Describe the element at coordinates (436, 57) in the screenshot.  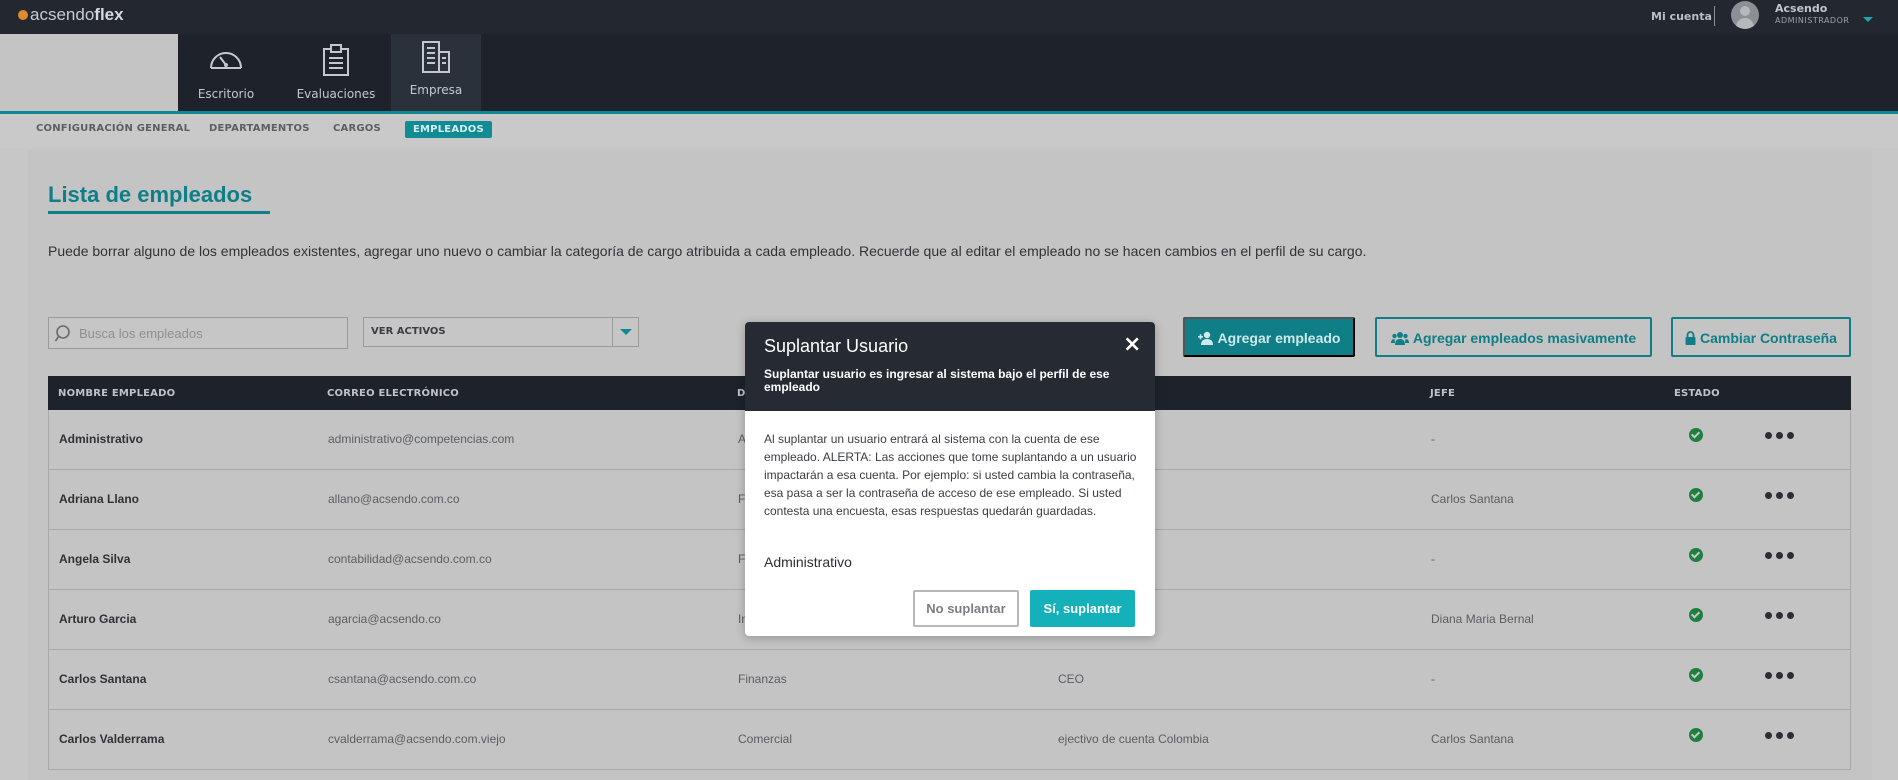
I see `building-icon` at that location.